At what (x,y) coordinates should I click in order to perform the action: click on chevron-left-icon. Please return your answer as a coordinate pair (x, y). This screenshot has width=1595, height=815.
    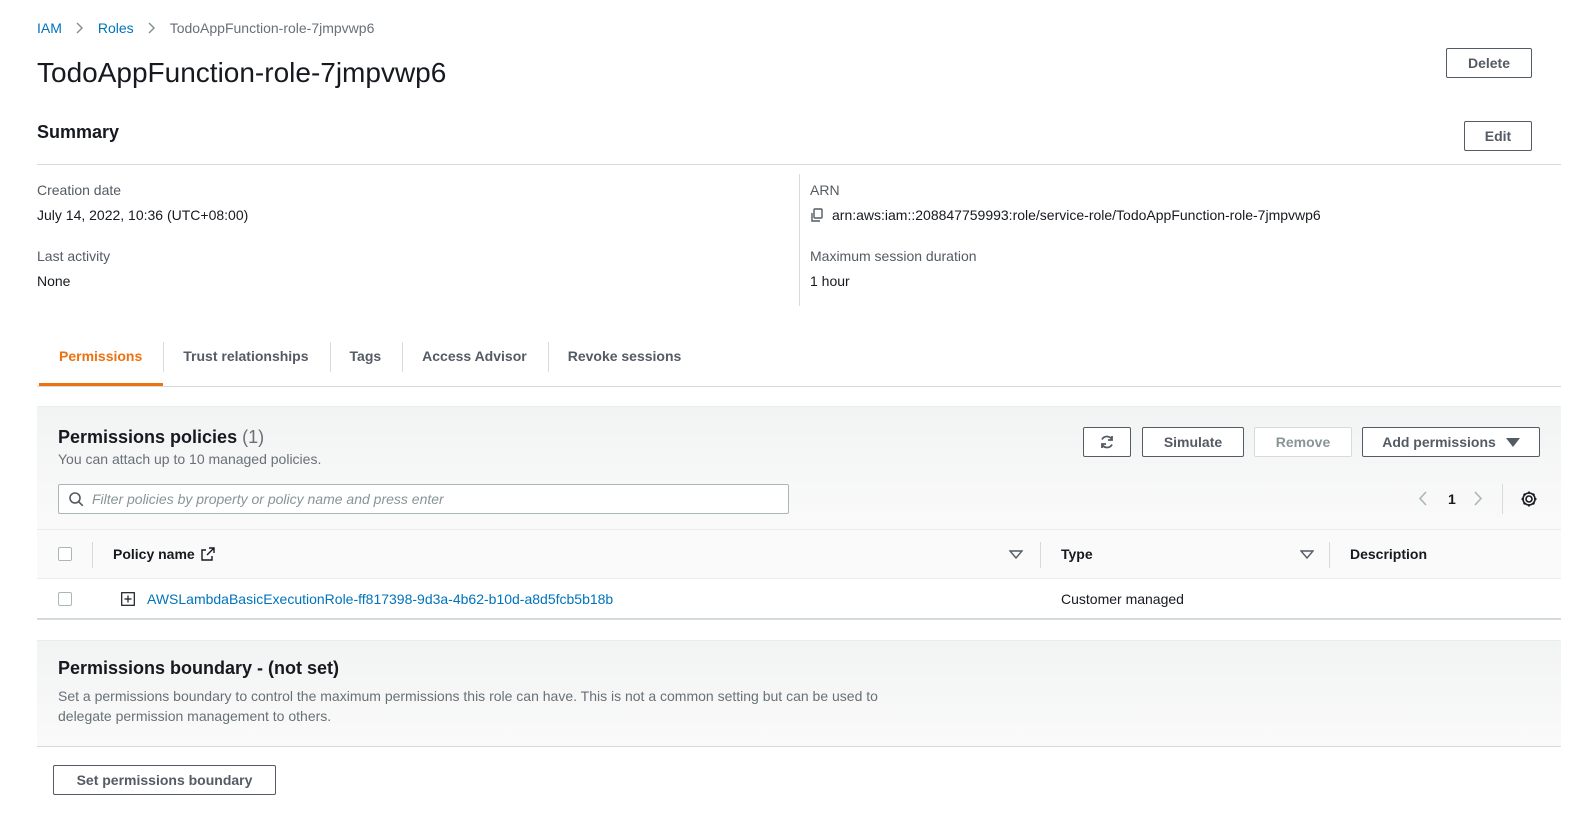
    Looking at the image, I should click on (1422, 498).